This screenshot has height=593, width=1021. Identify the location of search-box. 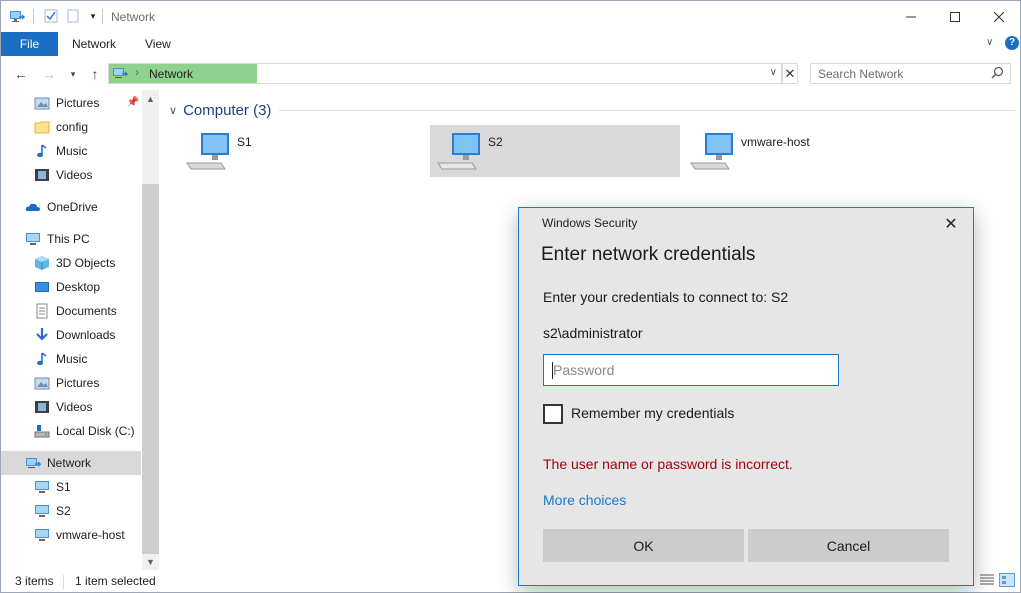
(910, 73).